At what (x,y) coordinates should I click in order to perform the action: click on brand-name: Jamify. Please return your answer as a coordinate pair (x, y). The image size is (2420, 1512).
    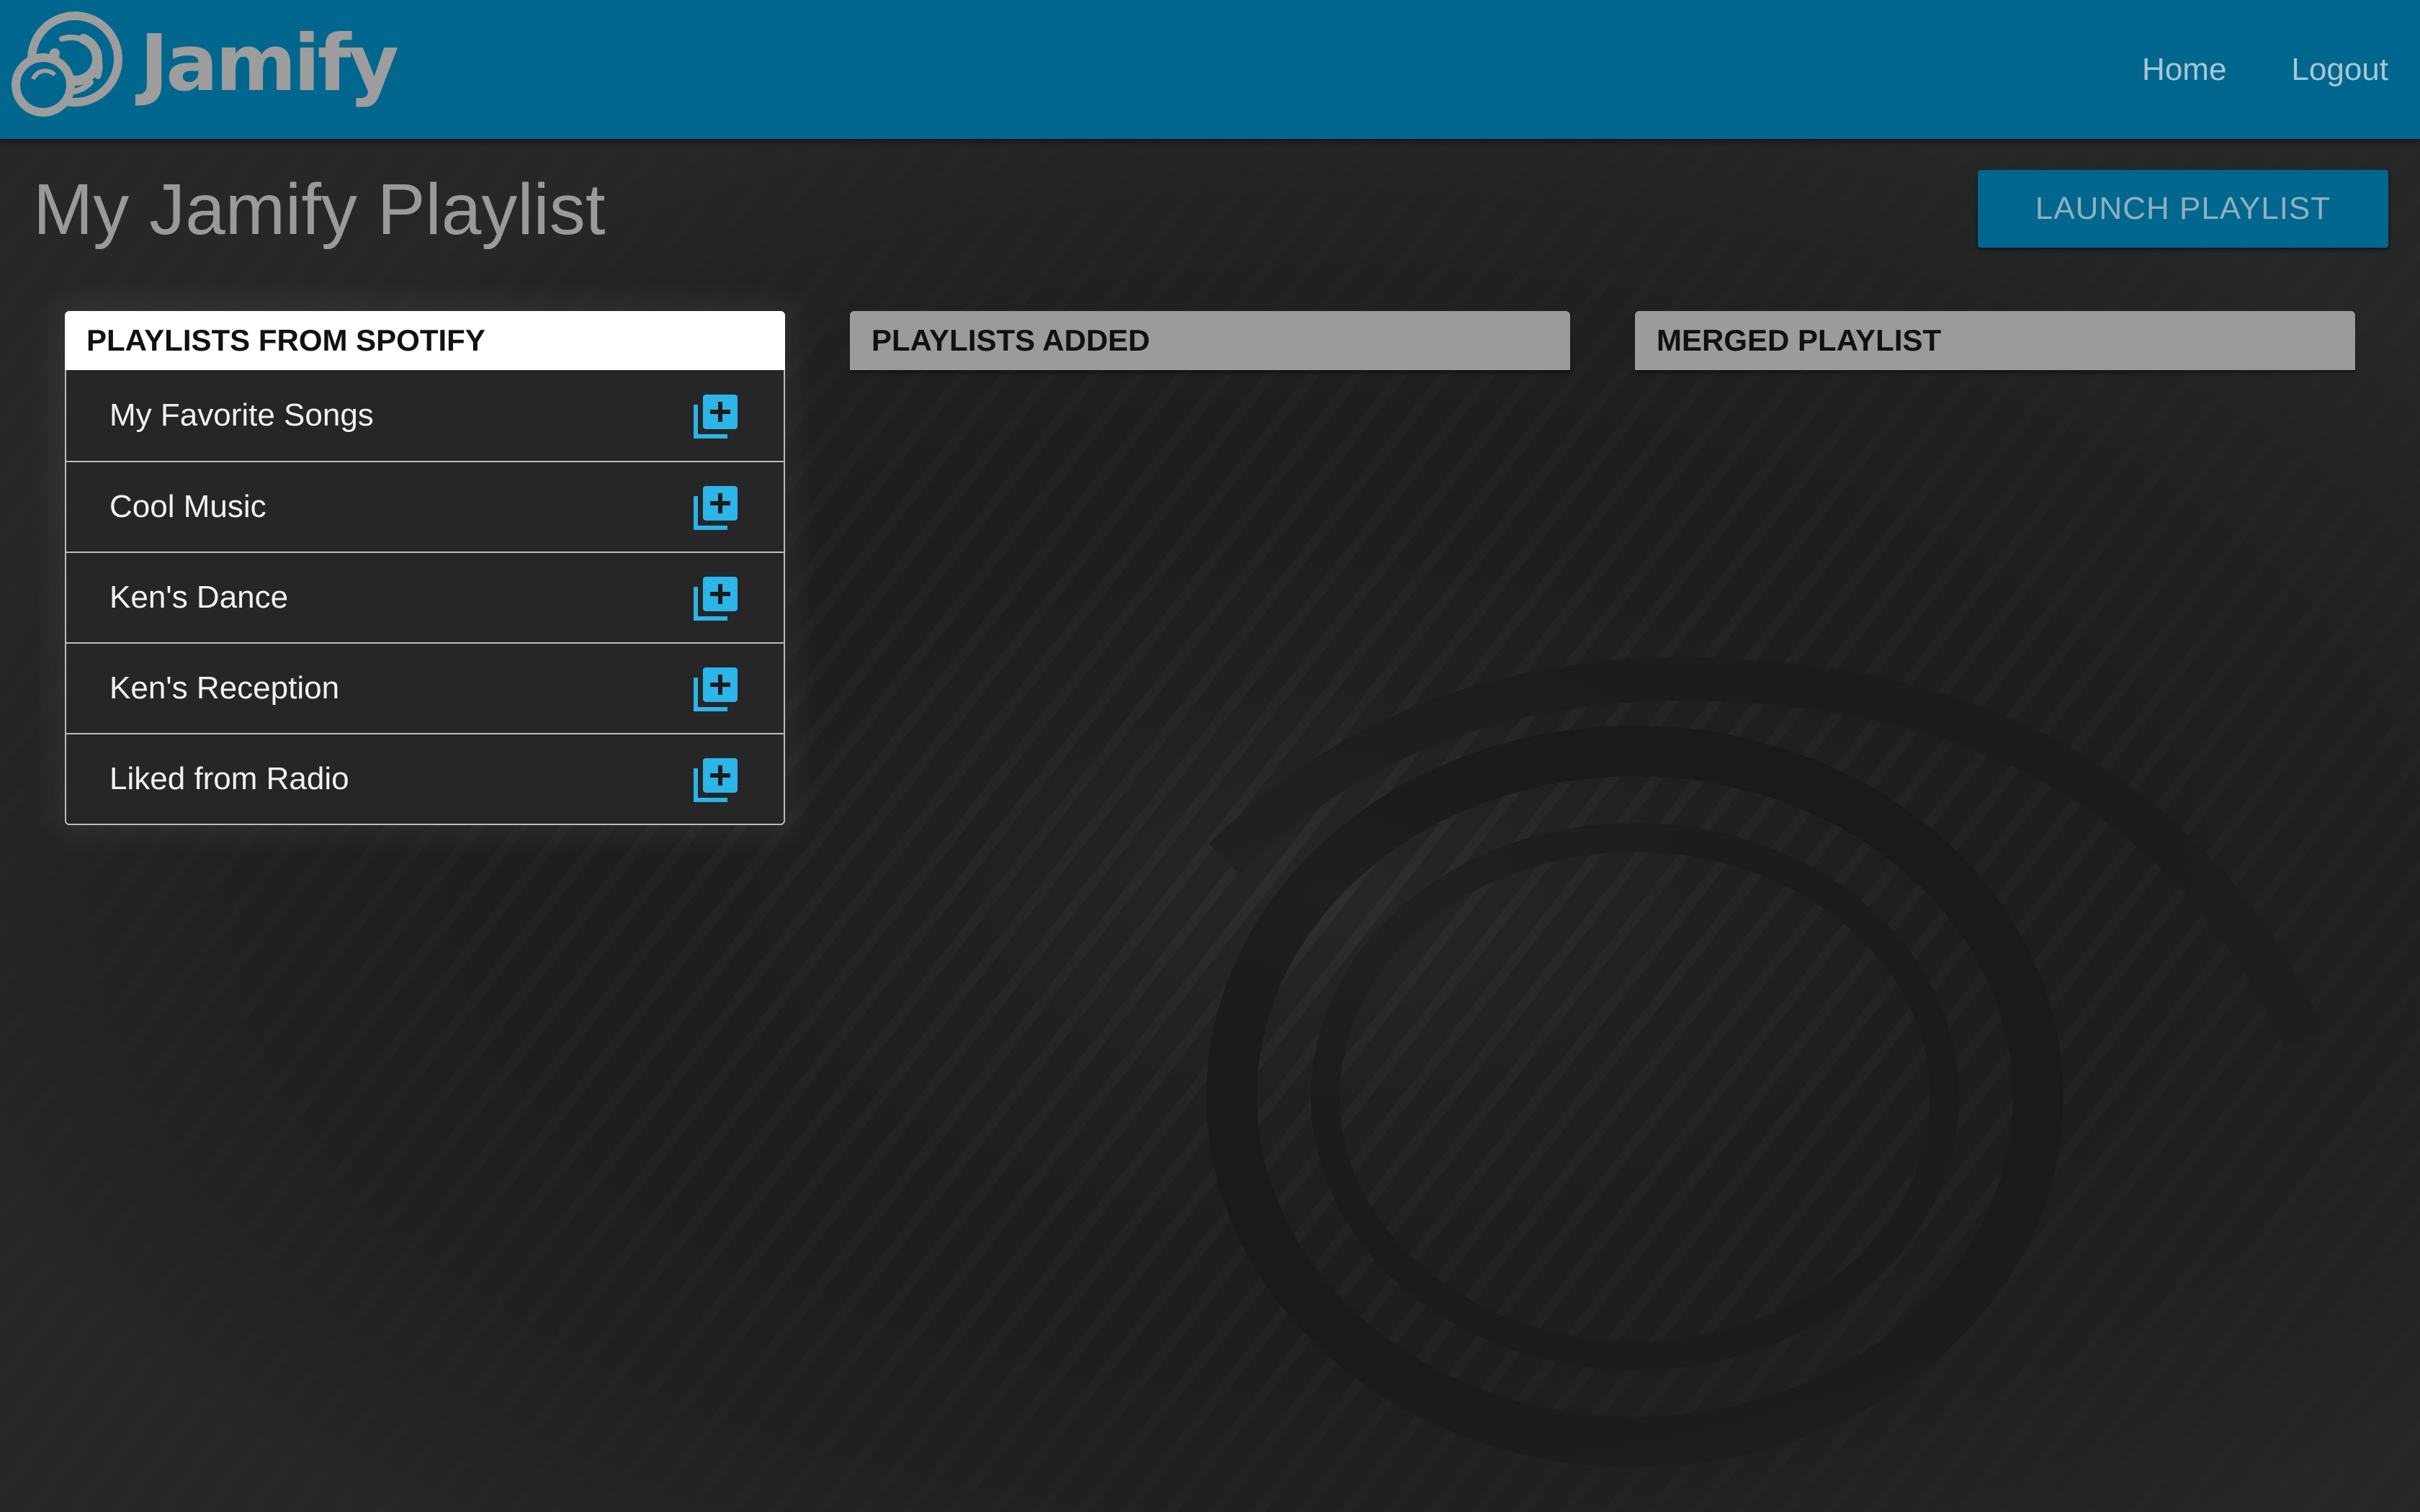
    Looking at the image, I should click on (269, 64).